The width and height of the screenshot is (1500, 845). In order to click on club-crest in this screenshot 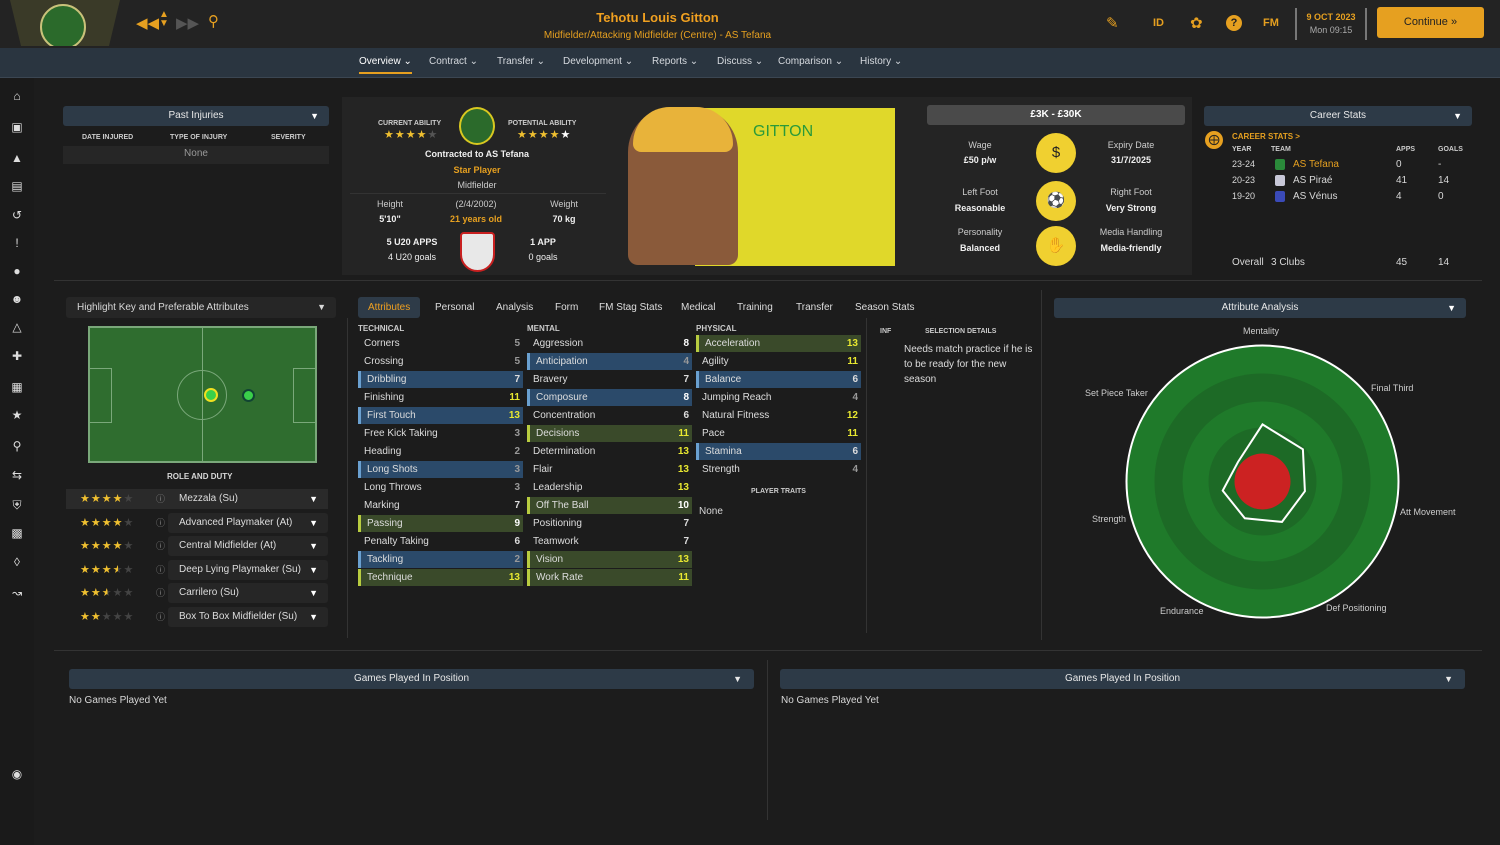, I will do `click(65, 23)`.